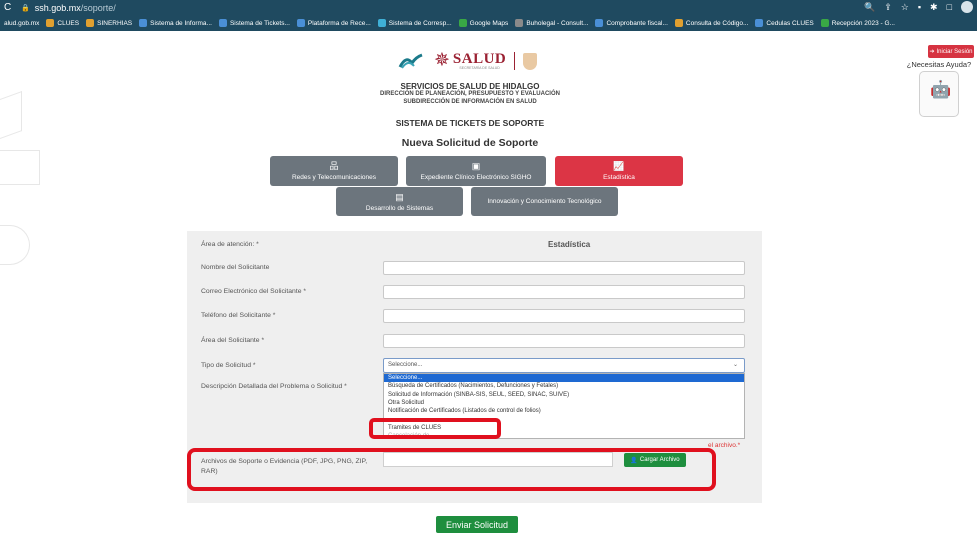 This screenshot has height=533, width=977. What do you see at coordinates (410, 61) in the screenshot?
I see `hidalgo-logo-icon` at bounding box center [410, 61].